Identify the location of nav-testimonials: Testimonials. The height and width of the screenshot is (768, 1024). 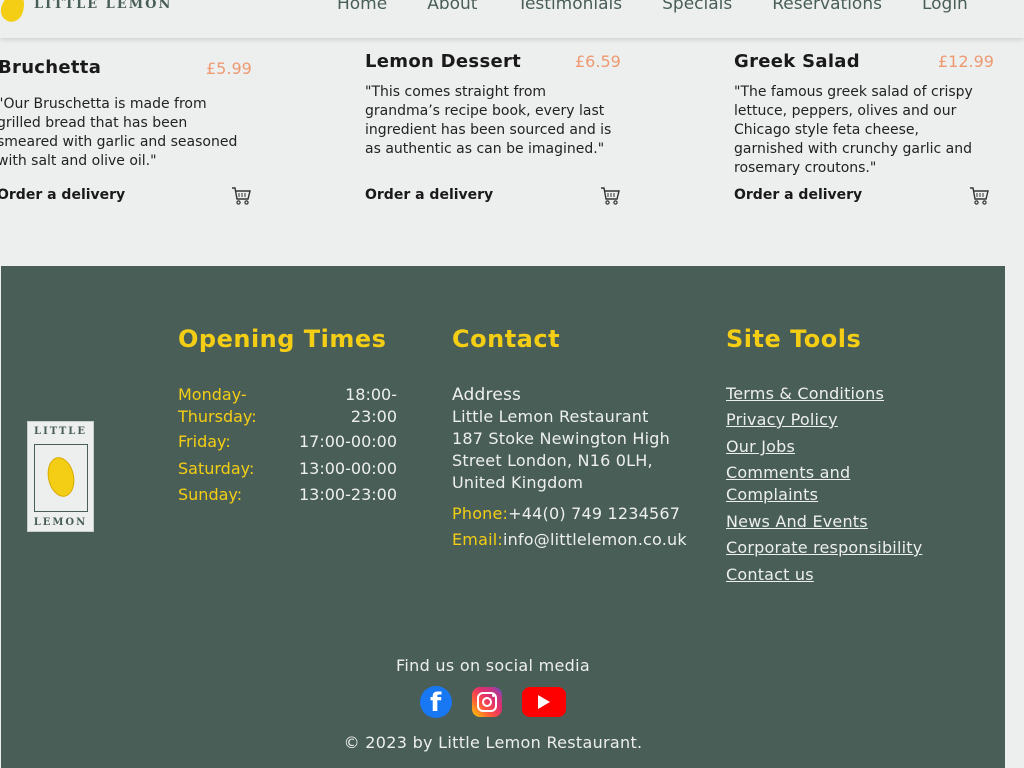
(569, 7).